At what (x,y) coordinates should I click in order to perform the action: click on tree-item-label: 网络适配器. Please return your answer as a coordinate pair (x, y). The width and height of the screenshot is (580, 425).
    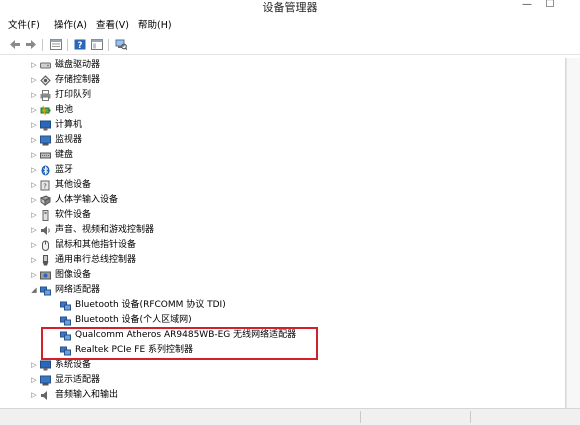
    Looking at the image, I should click on (78, 290).